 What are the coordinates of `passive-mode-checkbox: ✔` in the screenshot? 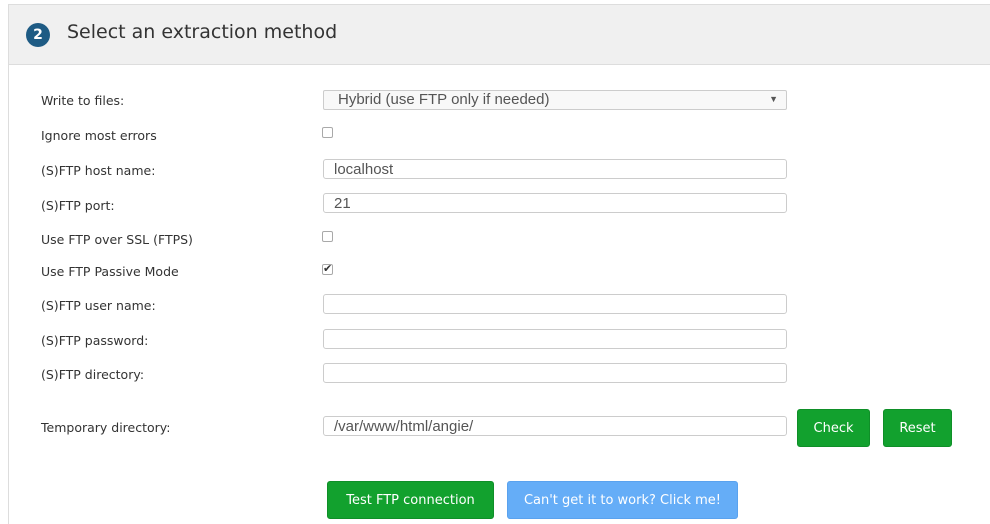 It's located at (327, 268).